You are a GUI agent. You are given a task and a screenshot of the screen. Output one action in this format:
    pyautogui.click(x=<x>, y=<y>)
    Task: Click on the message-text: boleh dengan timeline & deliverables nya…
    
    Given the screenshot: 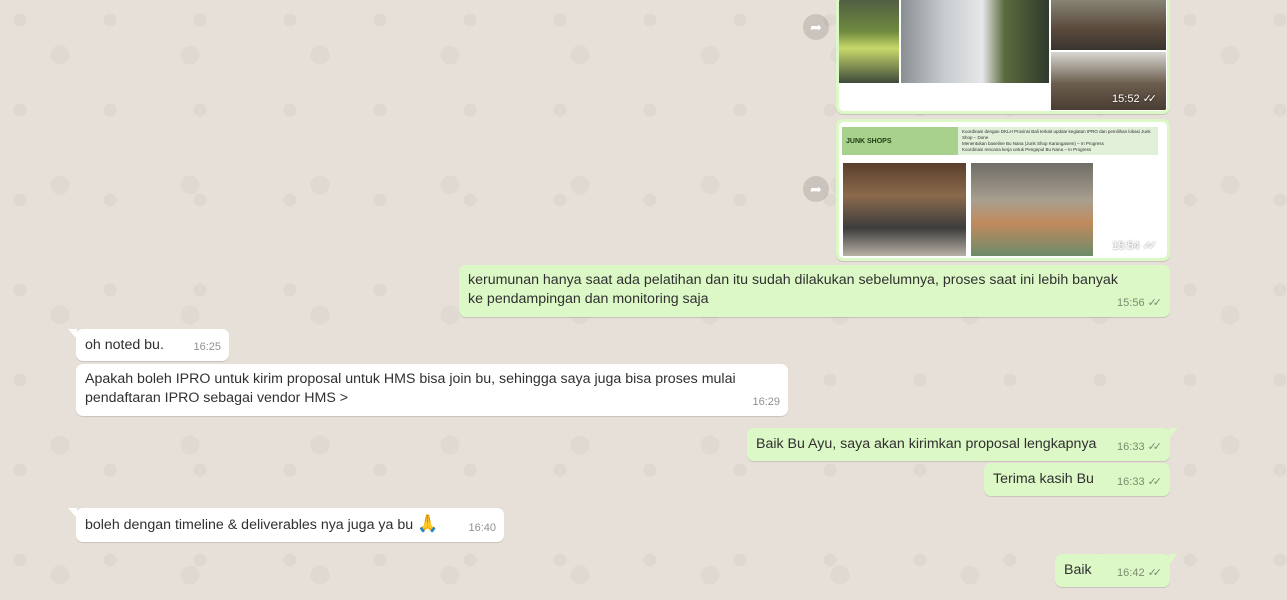 What is the action you would take?
    pyautogui.click(x=249, y=525)
    